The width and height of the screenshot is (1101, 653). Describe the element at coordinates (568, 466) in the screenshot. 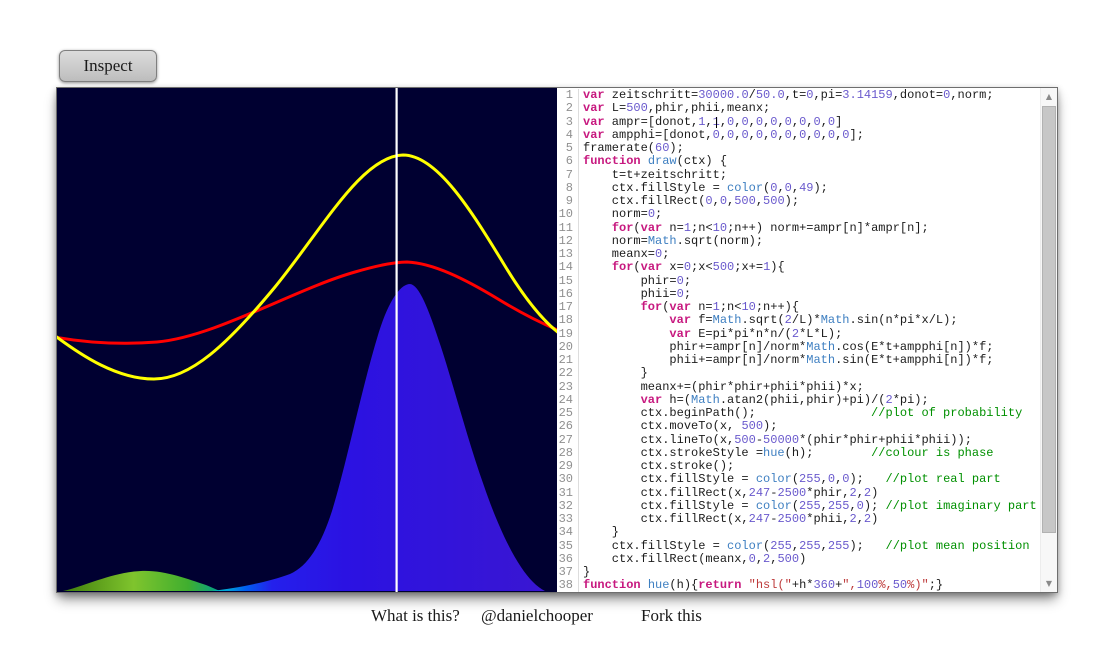

I see `line-number: 29` at that location.